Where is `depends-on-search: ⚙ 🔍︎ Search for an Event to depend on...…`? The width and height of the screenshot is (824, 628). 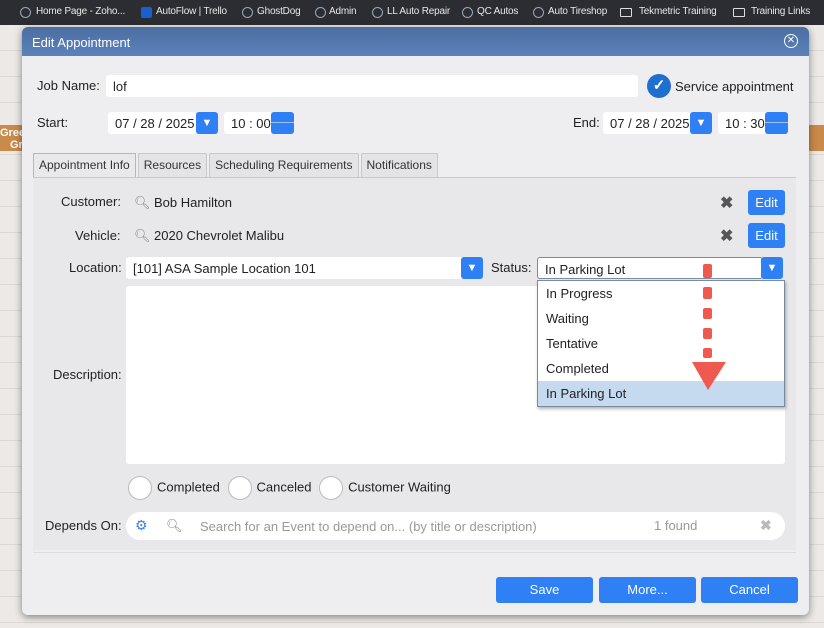 depends-on-search: ⚙ 🔍︎ Search for an Event to depend on...… is located at coordinates (455, 526).